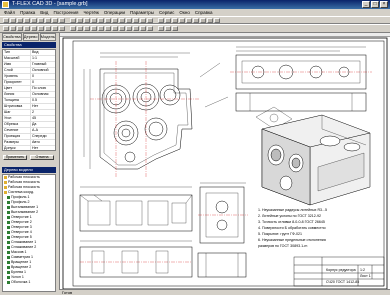  I want to click on apply-button: Применить, so click(15, 157).